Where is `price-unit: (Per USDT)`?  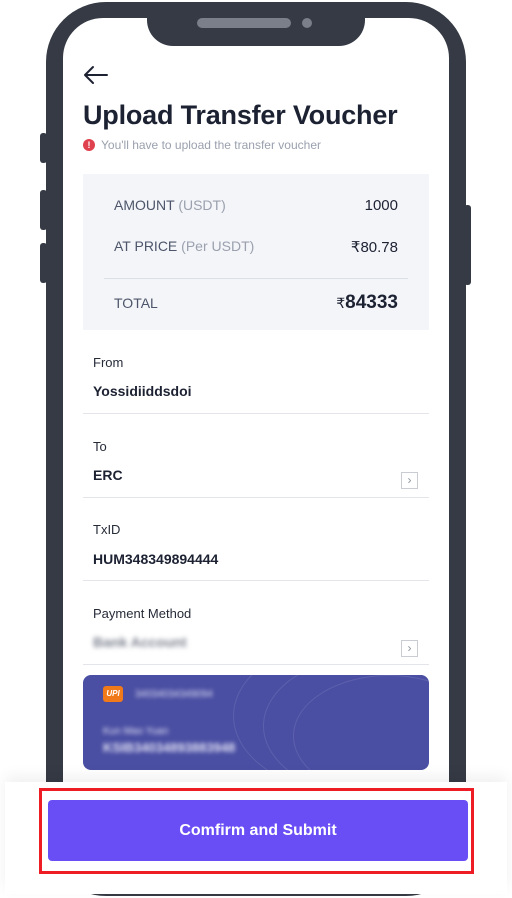
price-unit: (Per USDT) is located at coordinates (218, 246).